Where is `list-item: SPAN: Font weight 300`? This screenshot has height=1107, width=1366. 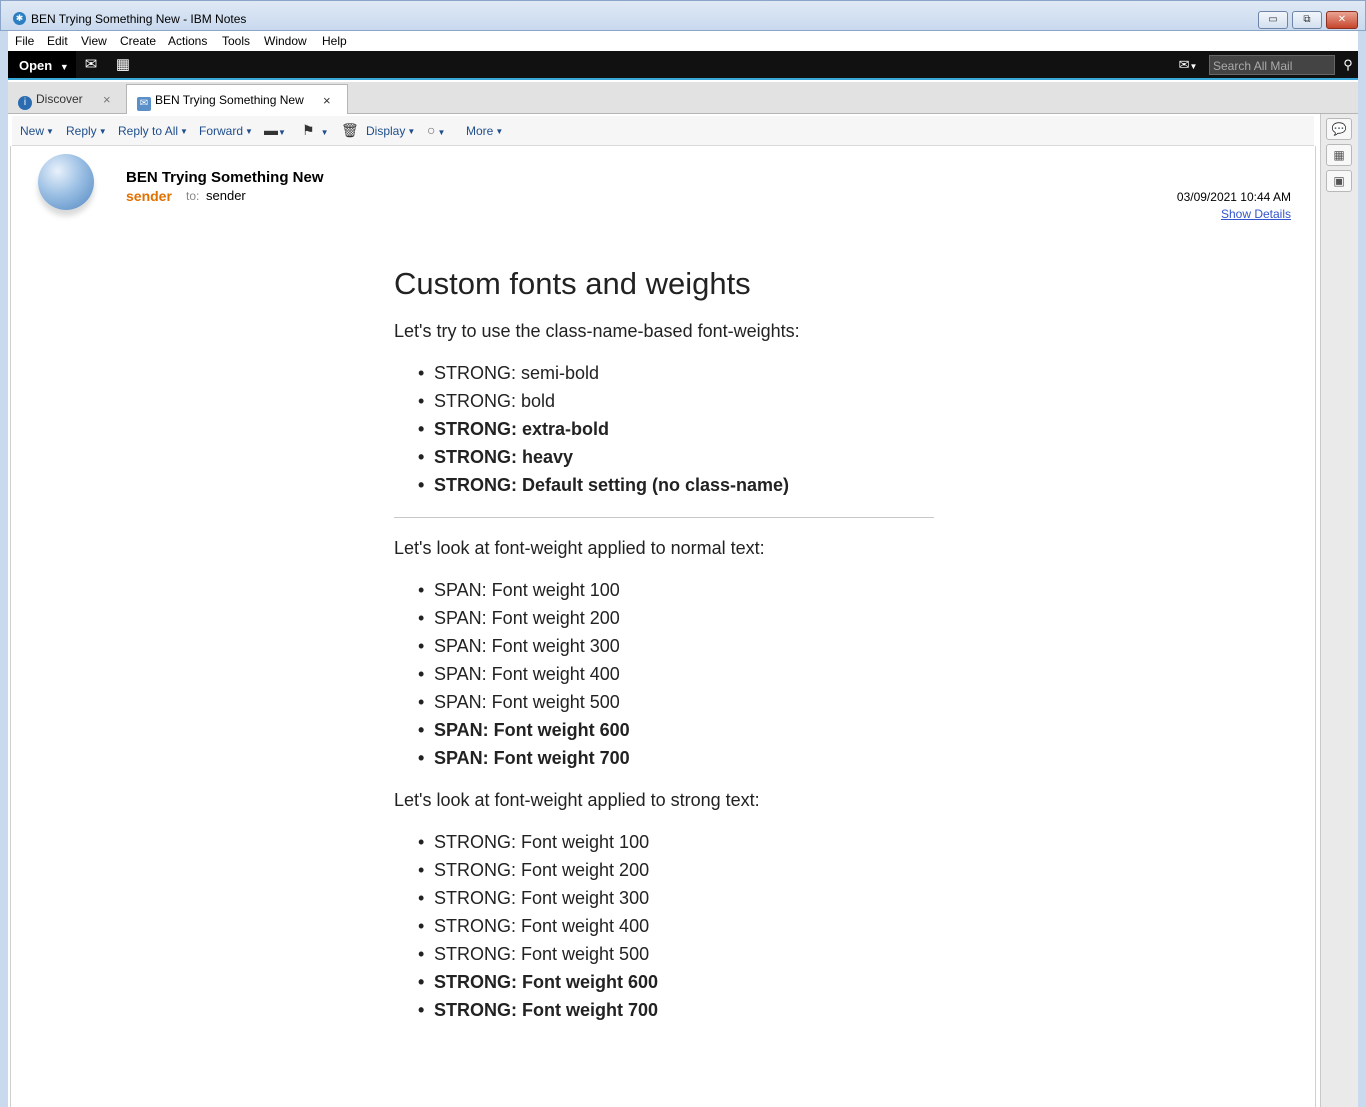 list-item: SPAN: Font weight 300 is located at coordinates (664, 646).